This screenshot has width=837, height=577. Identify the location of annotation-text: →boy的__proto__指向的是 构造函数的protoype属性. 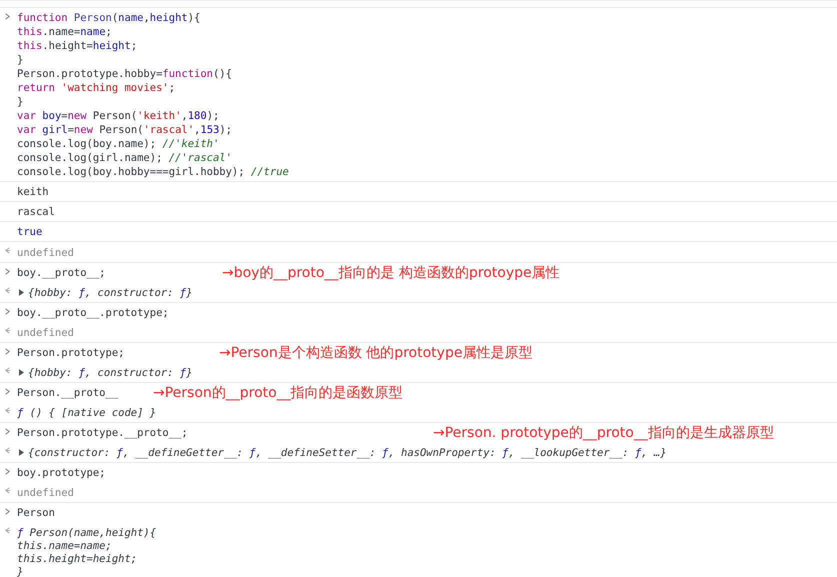
(391, 273).